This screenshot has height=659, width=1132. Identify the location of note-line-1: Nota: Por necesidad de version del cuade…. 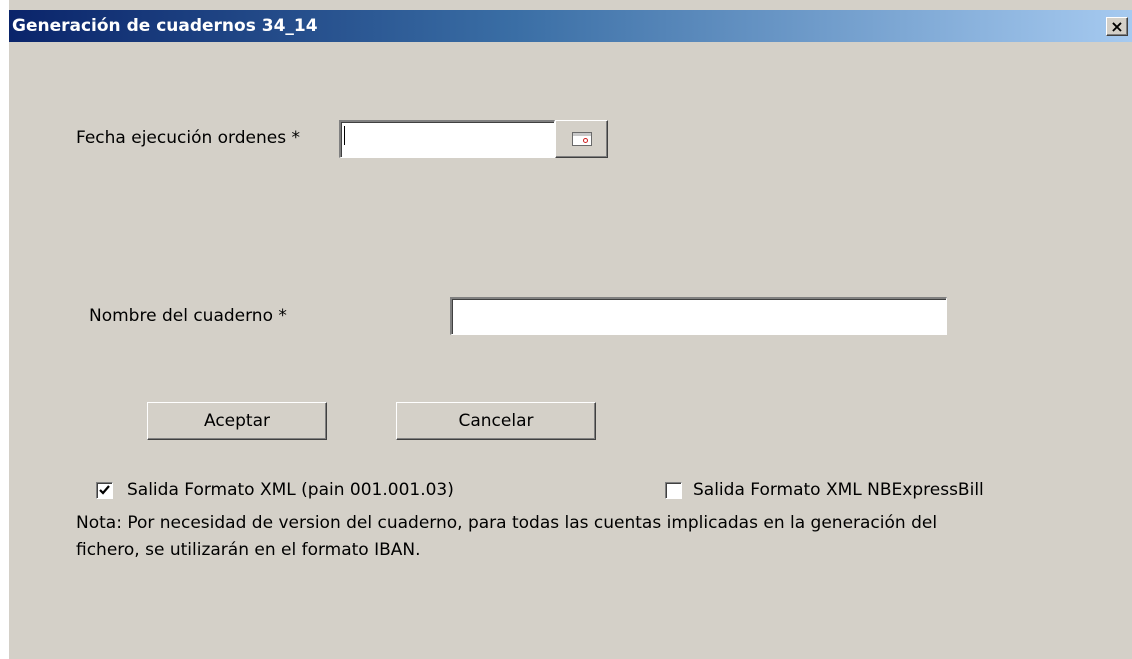
(507, 523).